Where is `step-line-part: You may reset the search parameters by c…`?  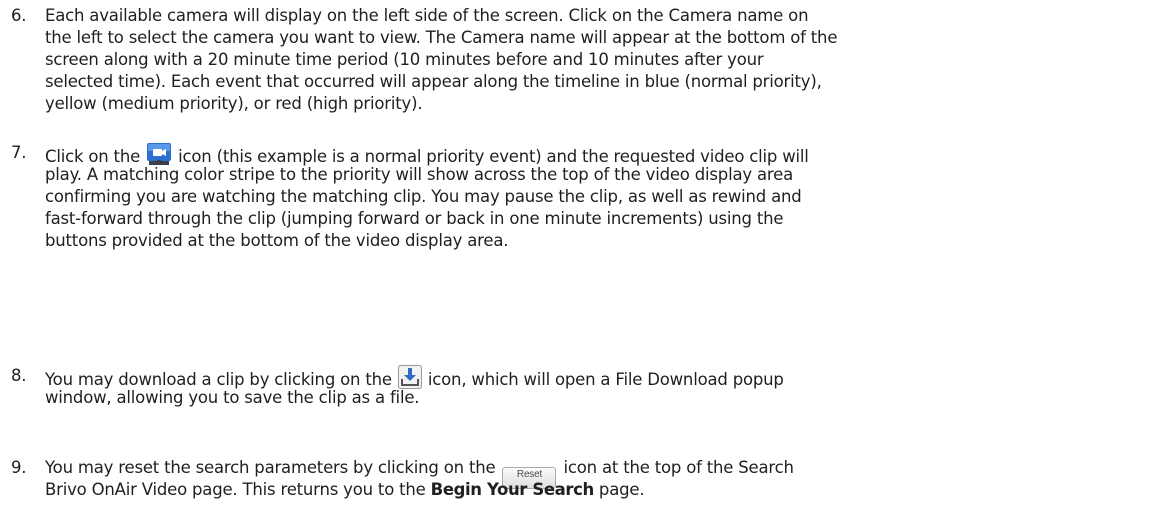
step-line-part: You may reset the search parameters by c… is located at coordinates (270, 467).